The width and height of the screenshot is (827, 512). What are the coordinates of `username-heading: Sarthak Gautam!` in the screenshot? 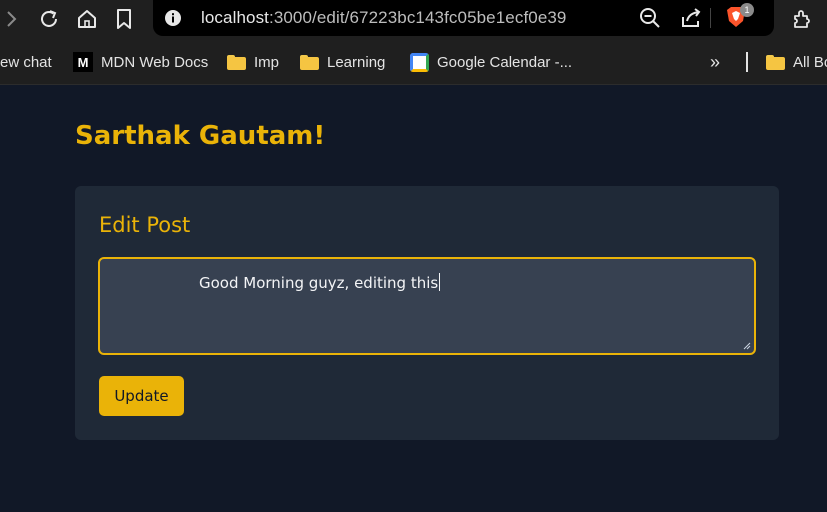 It's located at (200, 136).